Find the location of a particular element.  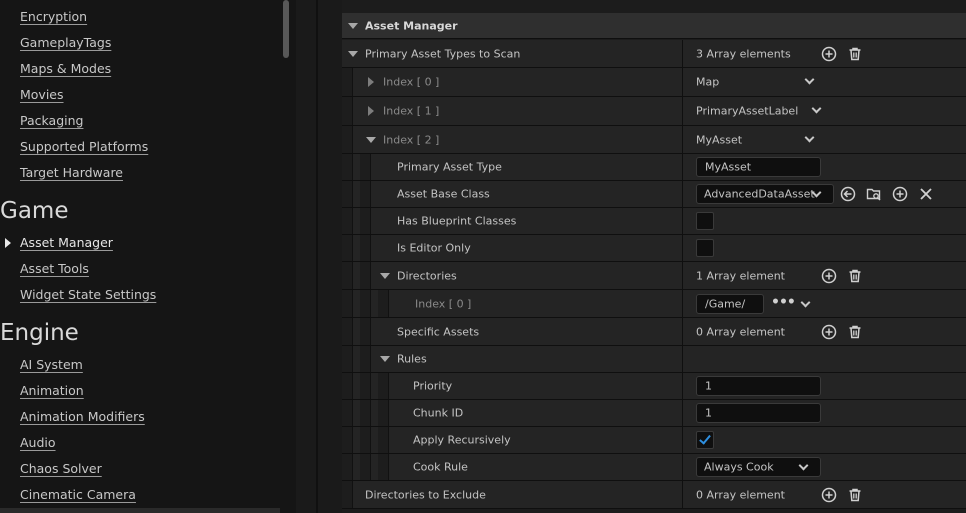

row-chunk-id: Chunk ID 1 is located at coordinates (654, 413).